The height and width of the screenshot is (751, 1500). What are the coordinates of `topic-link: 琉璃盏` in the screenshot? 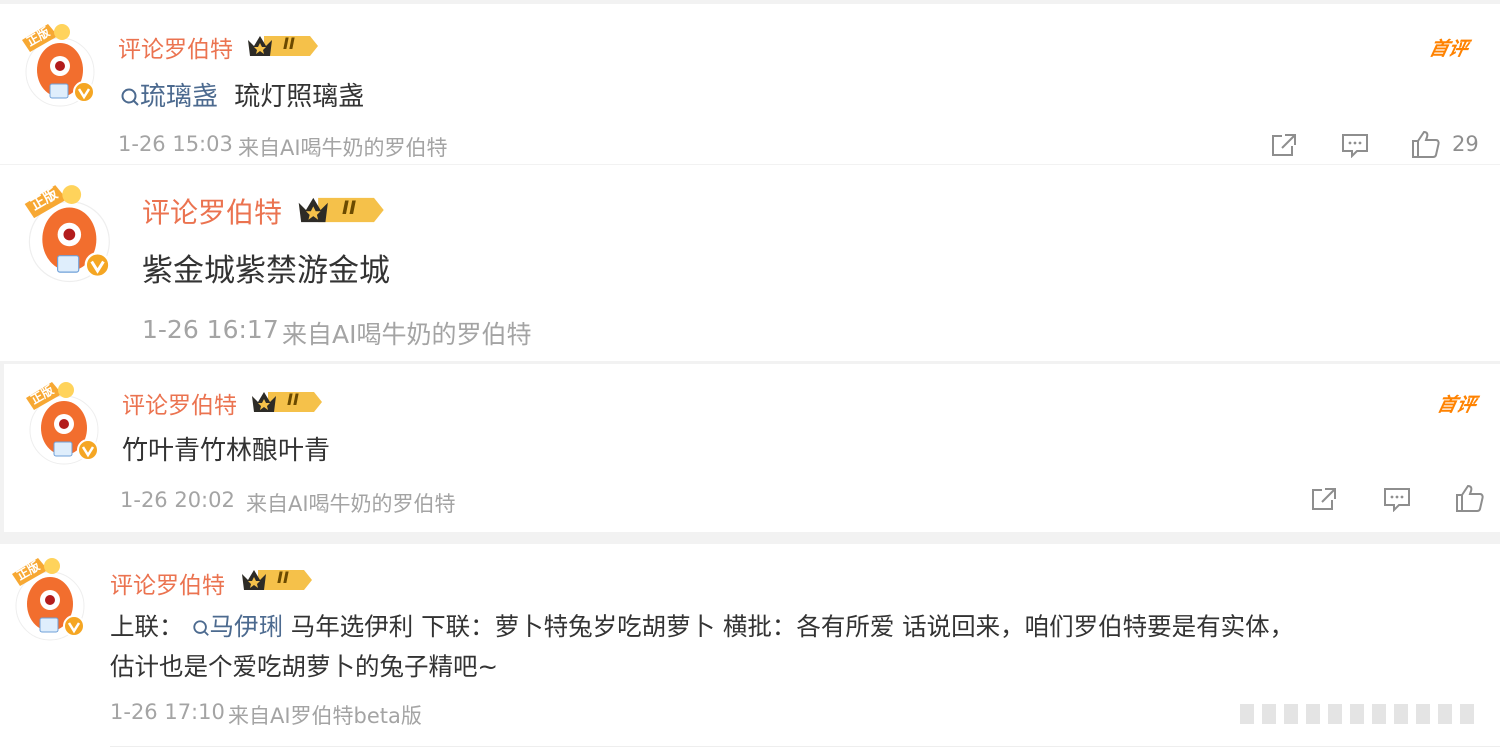 It's located at (173, 97).